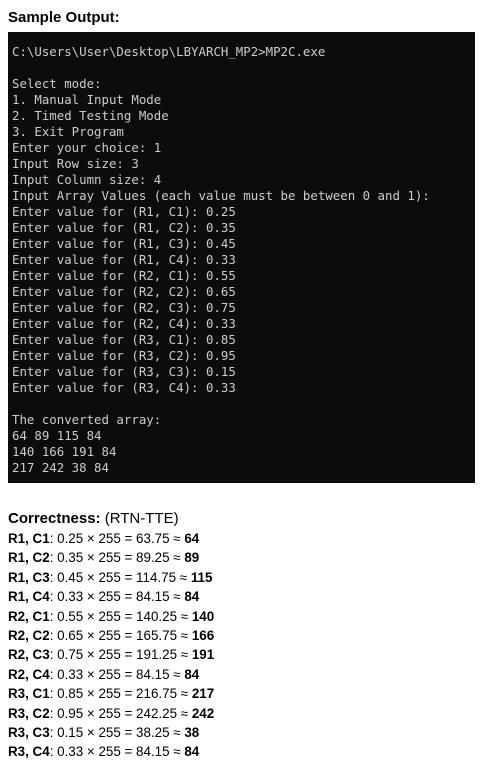 The height and width of the screenshot is (762, 491). Describe the element at coordinates (29, 655) in the screenshot. I see `cell-label: R2, C3` at that location.